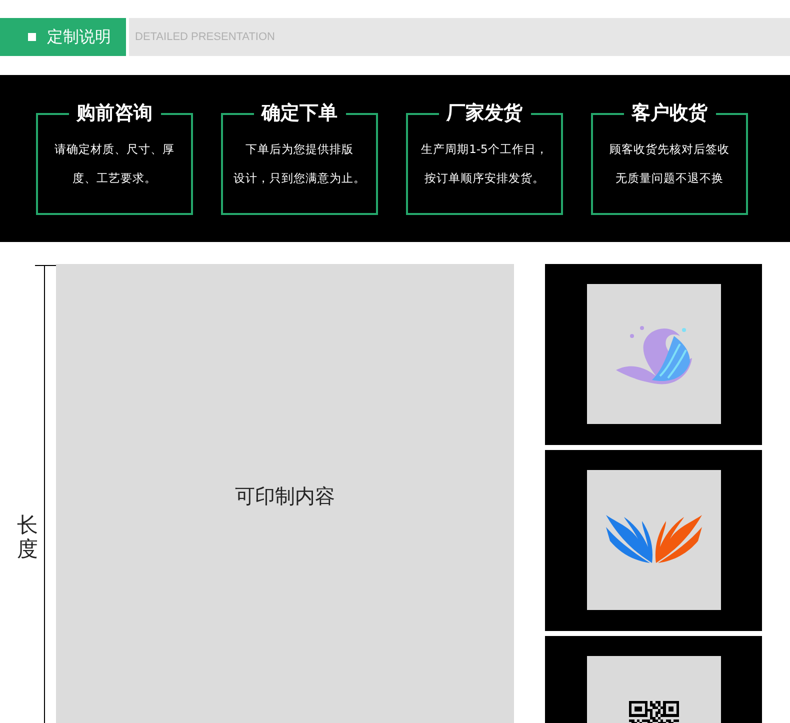 The image size is (790, 723). Describe the element at coordinates (32, 37) in the screenshot. I see `square-icon` at that location.